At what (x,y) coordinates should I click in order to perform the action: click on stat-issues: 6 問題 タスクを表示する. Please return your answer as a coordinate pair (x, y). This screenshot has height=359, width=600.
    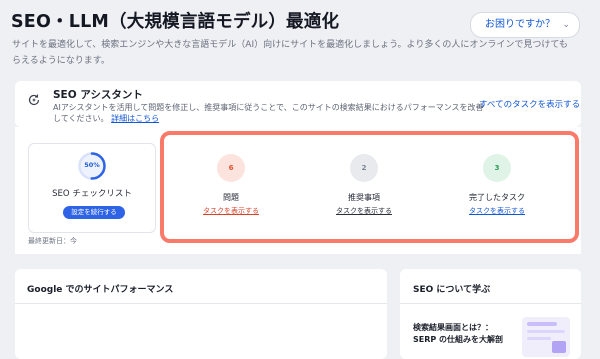
    Looking at the image, I should click on (231, 185).